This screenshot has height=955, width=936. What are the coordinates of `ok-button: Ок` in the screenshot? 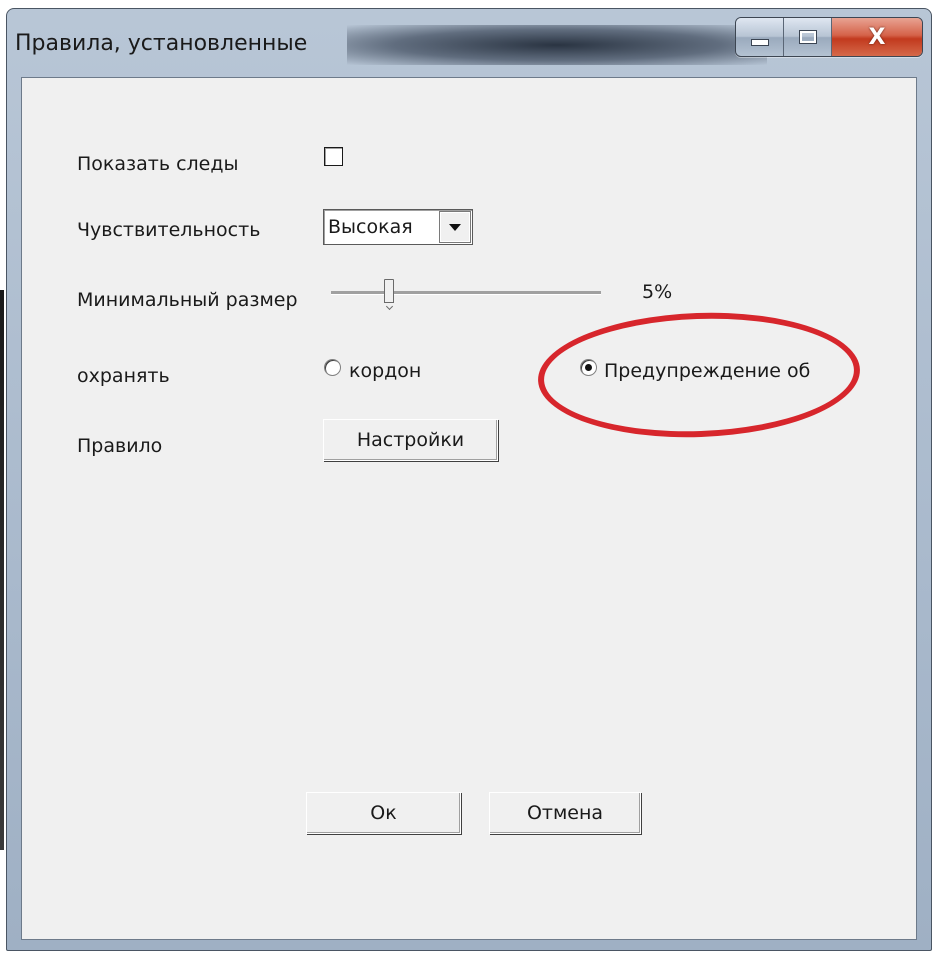 It's located at (383, 813).